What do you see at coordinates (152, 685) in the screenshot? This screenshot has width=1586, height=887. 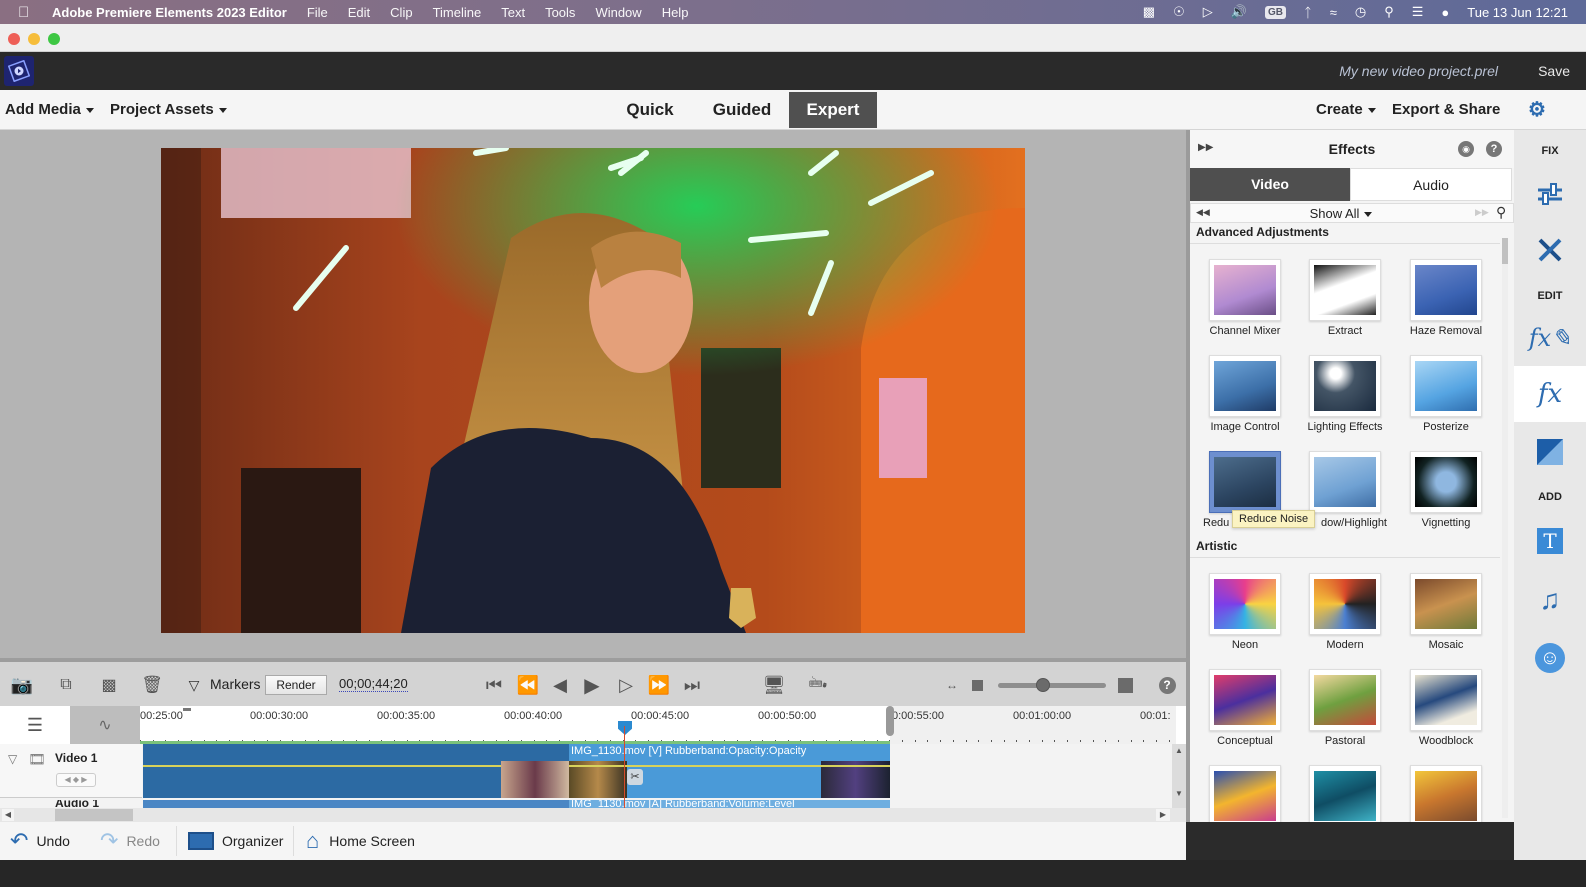 I see `delete-trash-icon: 🗑` at bounding box center [152, 685].